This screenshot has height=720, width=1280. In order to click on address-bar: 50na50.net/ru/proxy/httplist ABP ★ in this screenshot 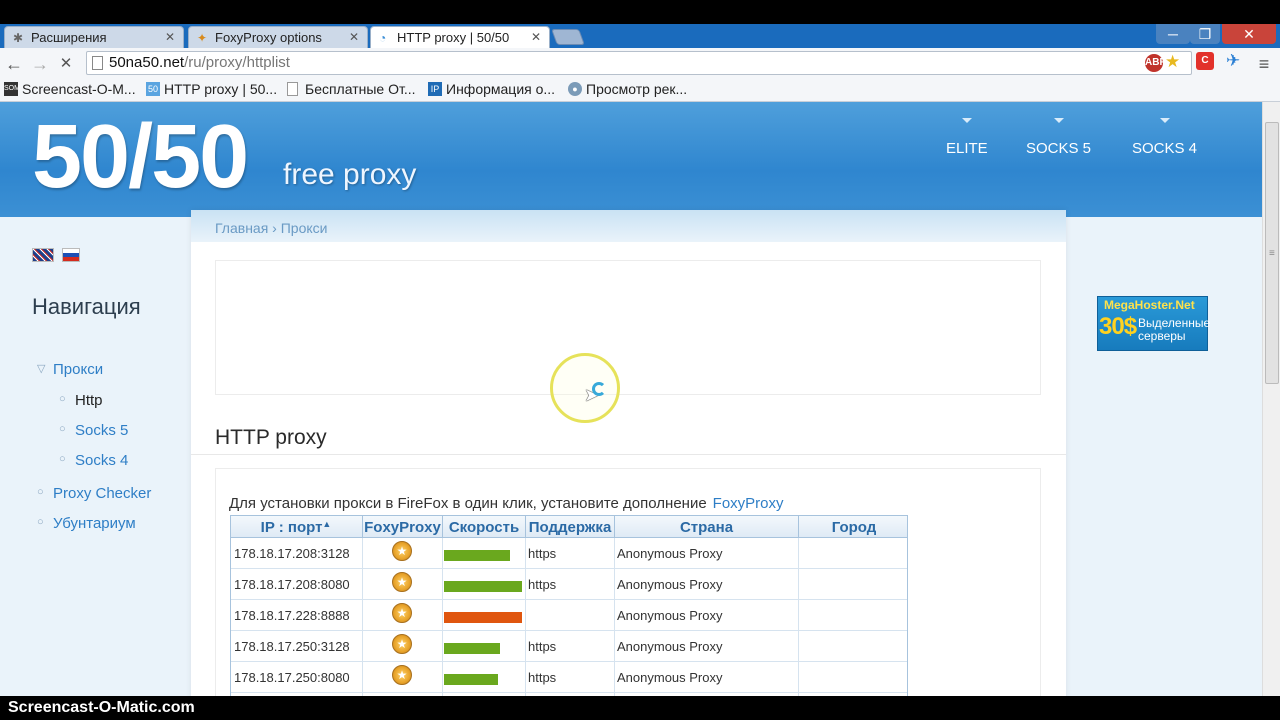, I will do `click(639, 63)`.